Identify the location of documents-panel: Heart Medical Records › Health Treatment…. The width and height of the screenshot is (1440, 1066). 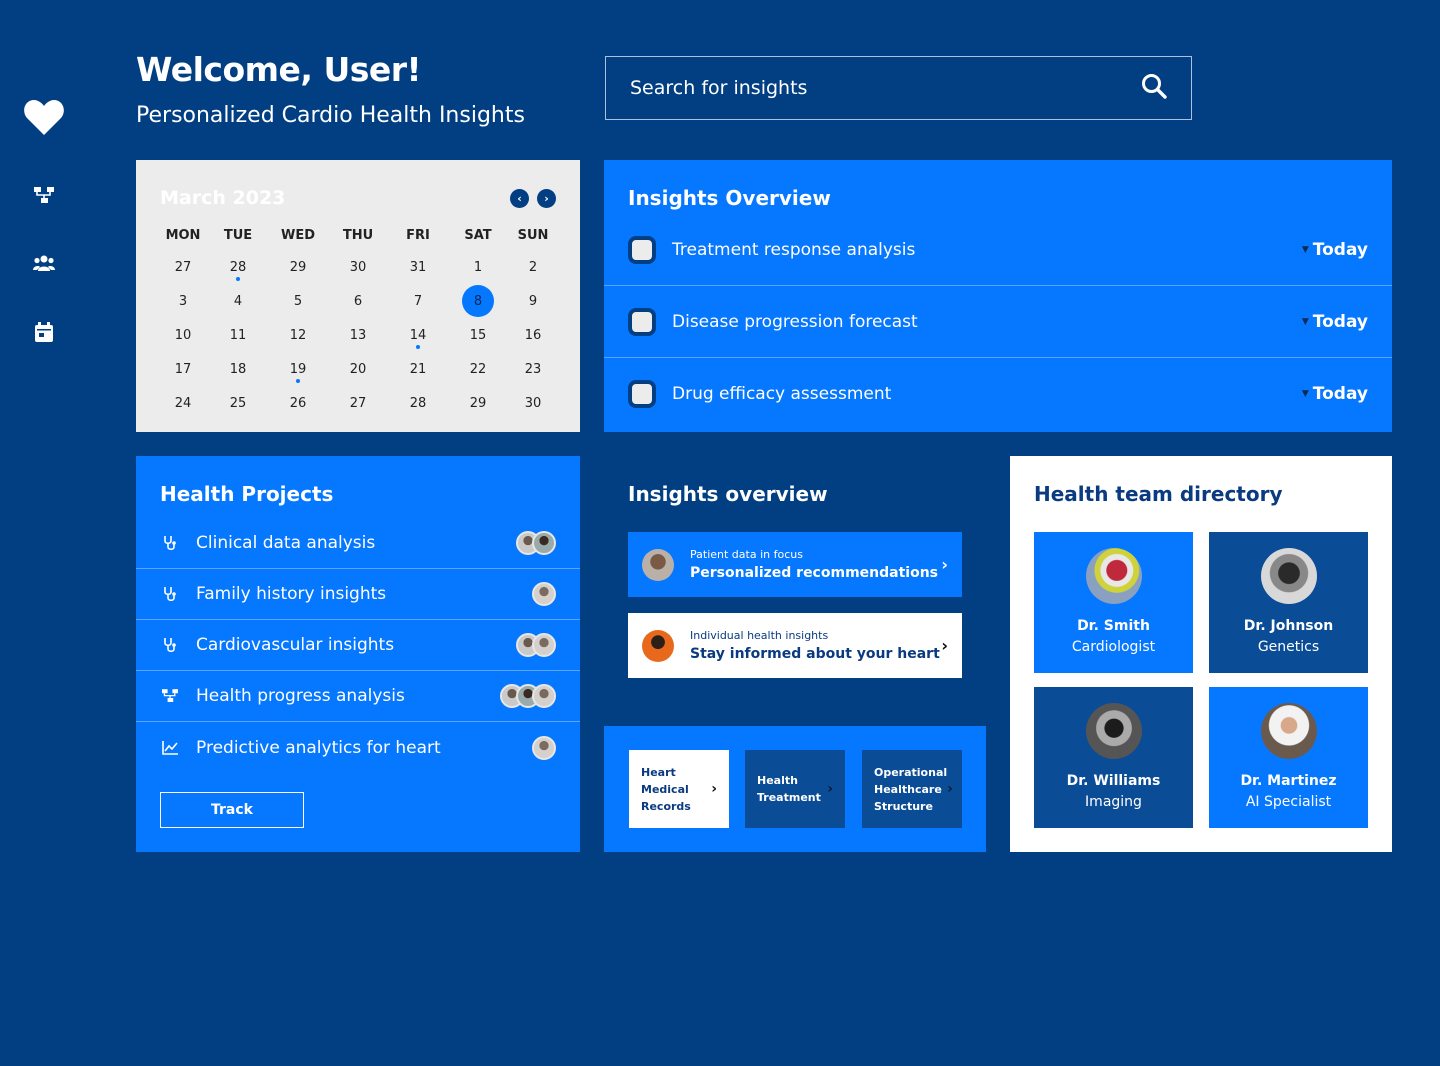
(795, 789).